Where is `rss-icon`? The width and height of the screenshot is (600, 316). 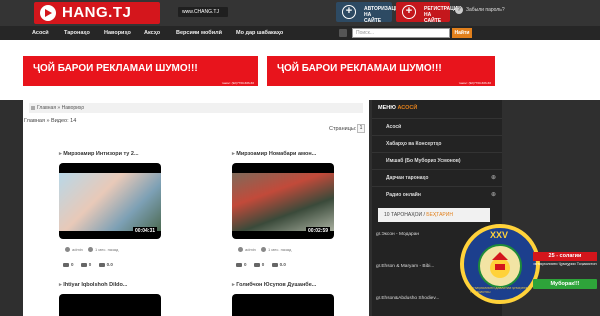
rss-icon is located at coordinates (343, 33).